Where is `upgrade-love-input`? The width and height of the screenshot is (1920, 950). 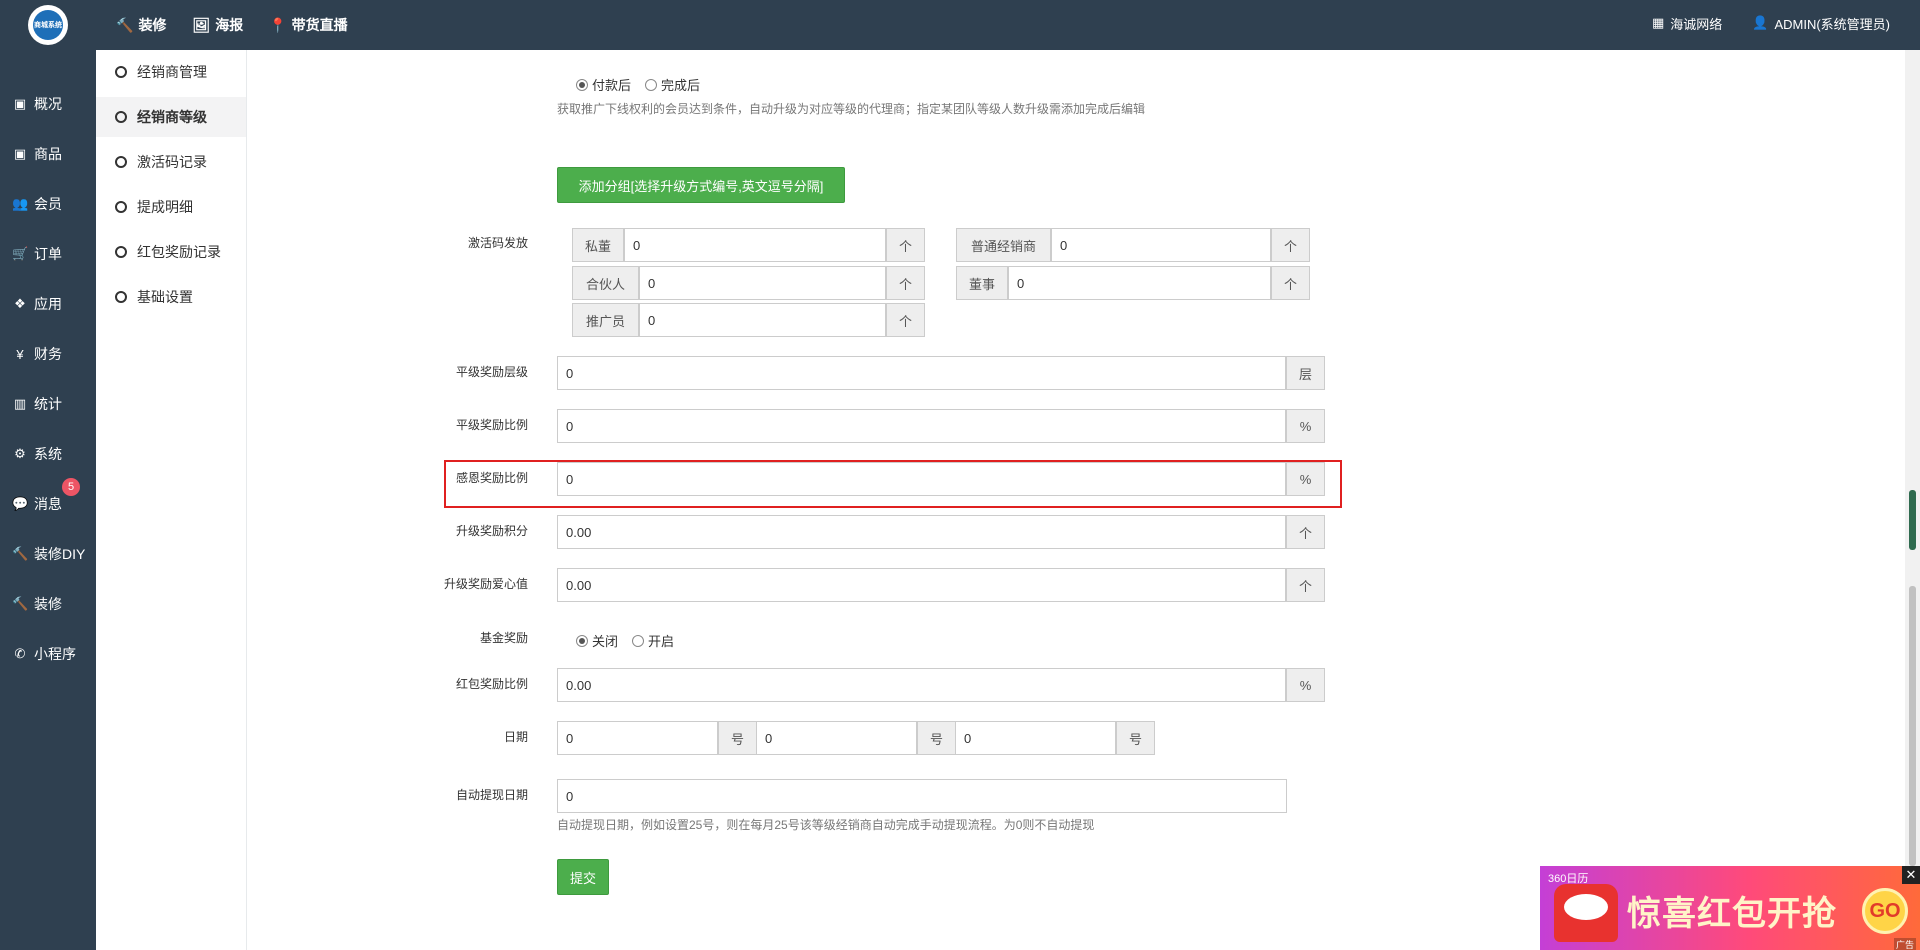
upgrade-love-input is located at coordinates (925, 585).